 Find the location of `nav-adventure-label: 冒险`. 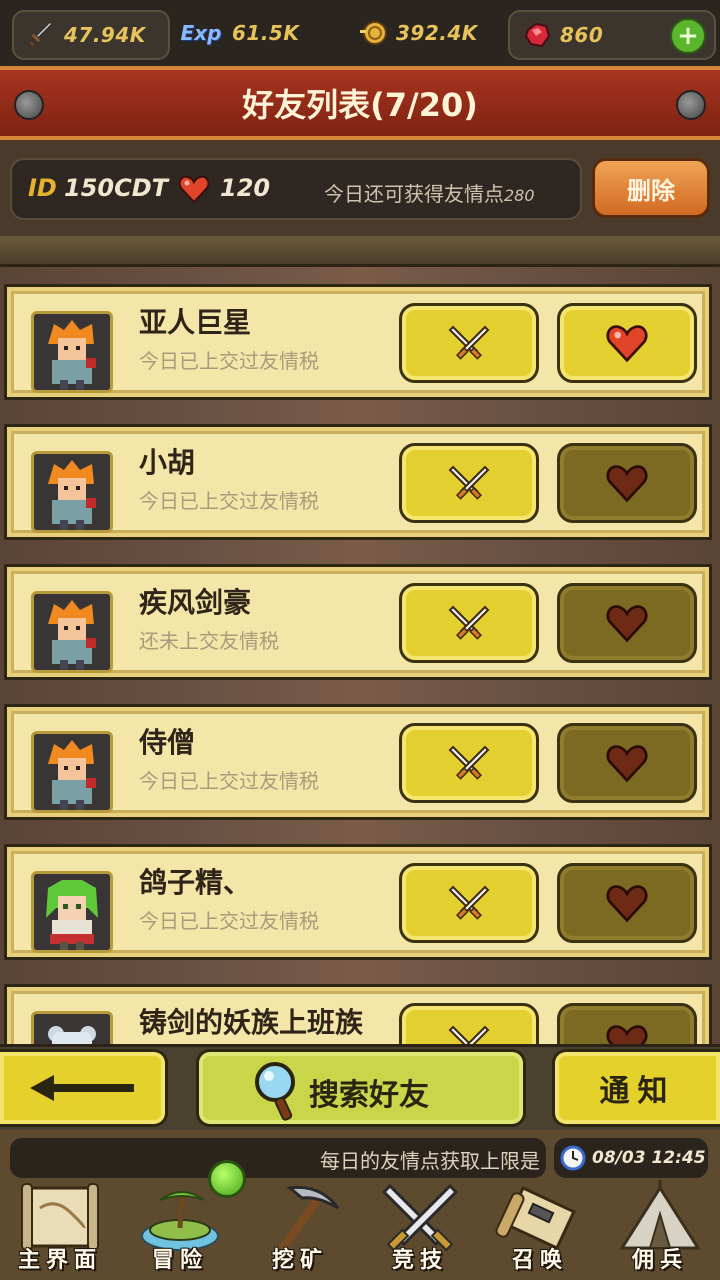

nav-adventure-label: 冒险 is located at coordinates (179, 1260).